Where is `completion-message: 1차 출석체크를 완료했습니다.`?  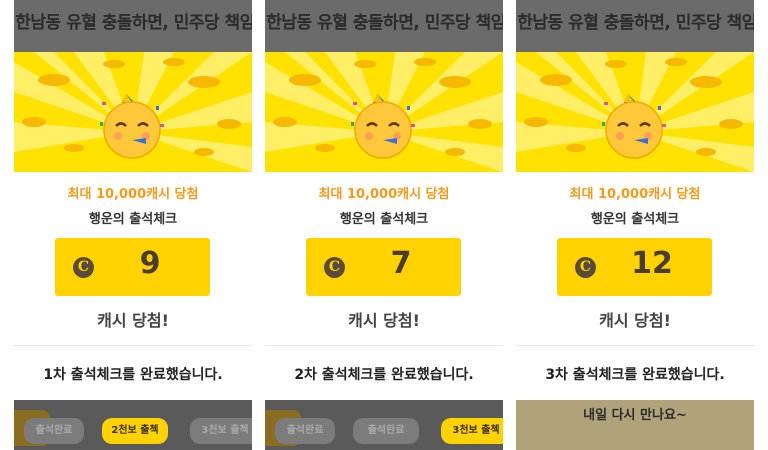 completion-message: 1차 출석체크를 완료했습니다. is located at coordinates (133, 375).